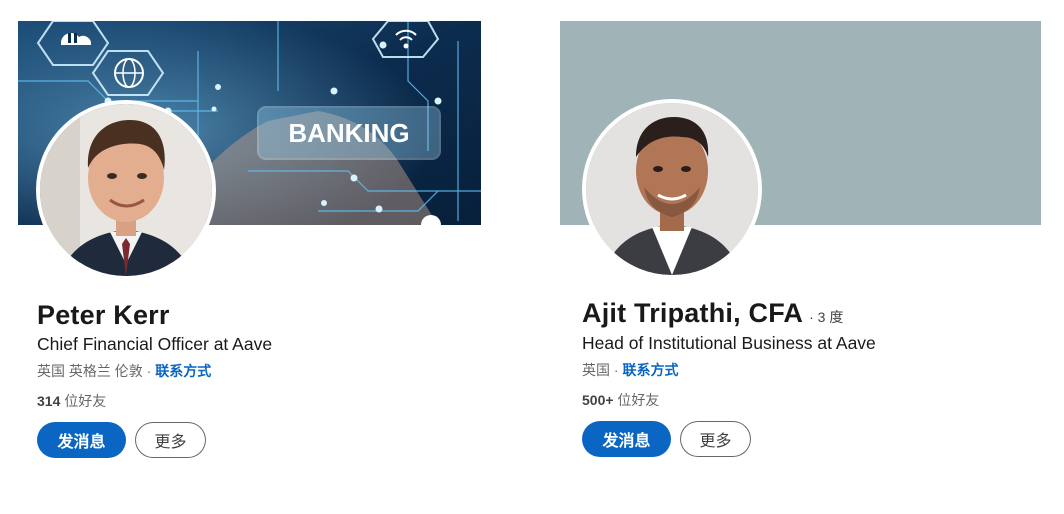  What do you see at coordinates (826, 317) in the screenshot?
I see `connection-degree: · 3 度` at bounding box center [826, 317].